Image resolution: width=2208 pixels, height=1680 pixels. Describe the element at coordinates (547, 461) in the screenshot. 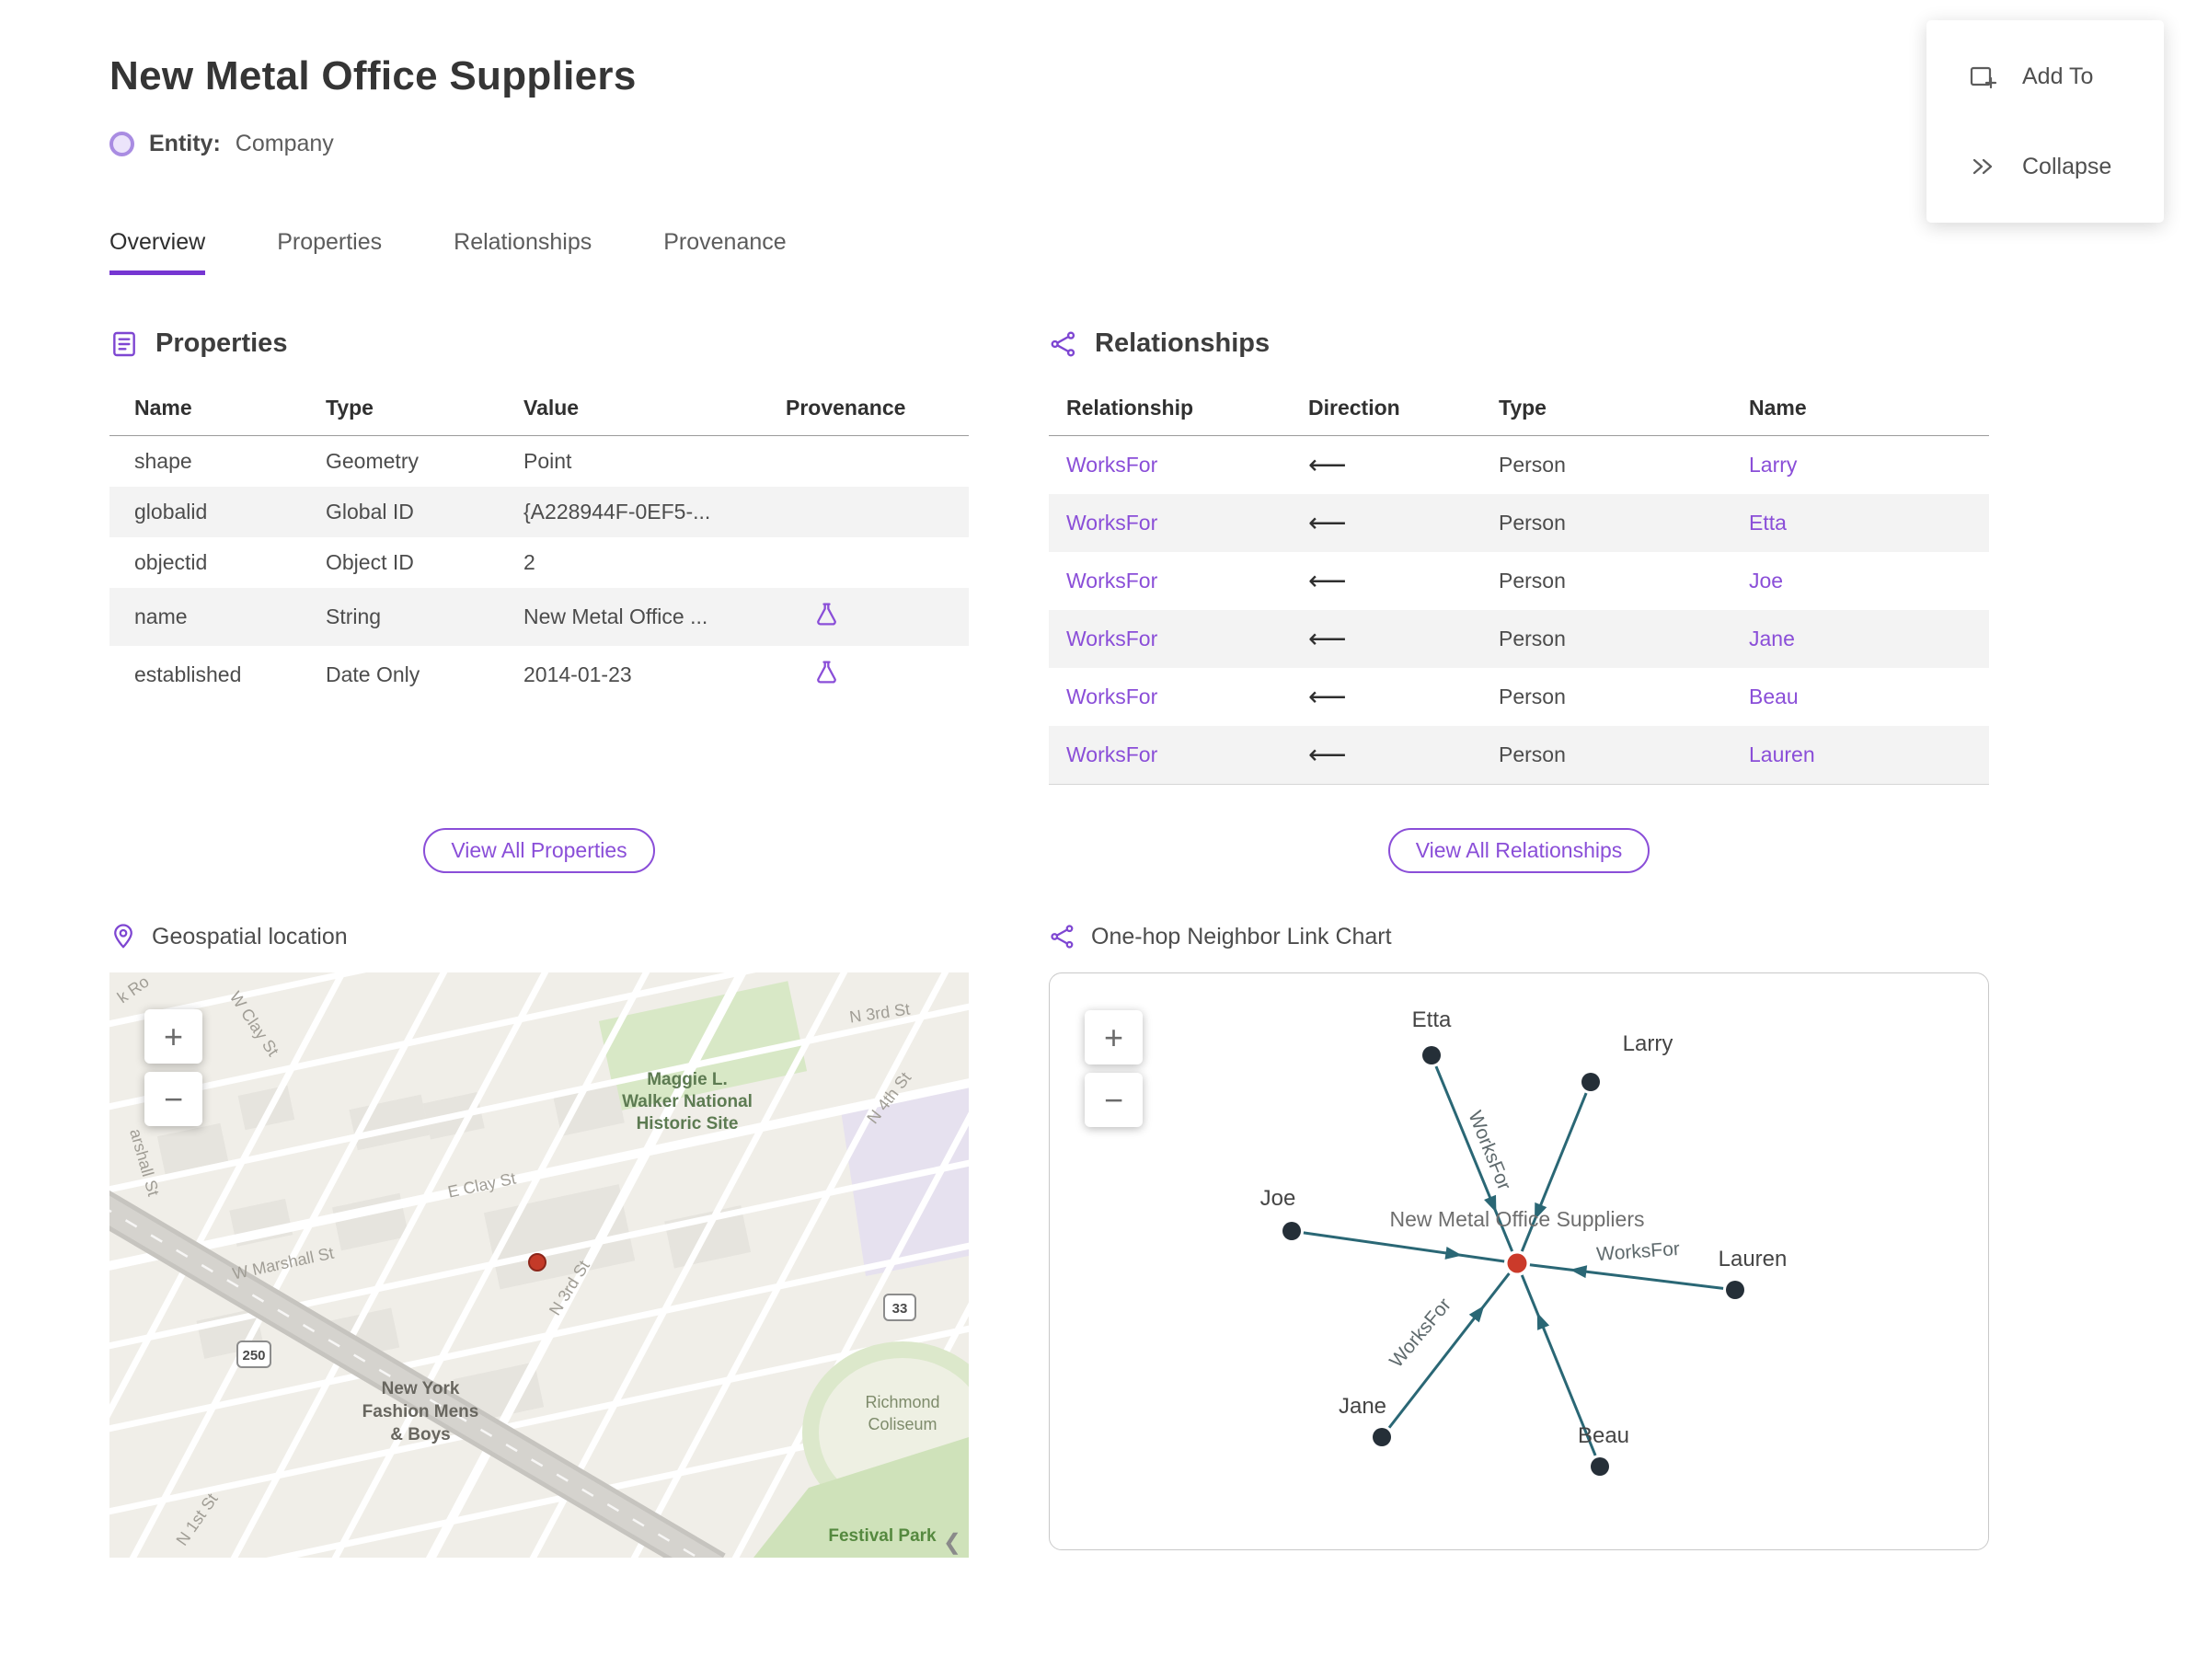

I see `property-value: Point` at that location.